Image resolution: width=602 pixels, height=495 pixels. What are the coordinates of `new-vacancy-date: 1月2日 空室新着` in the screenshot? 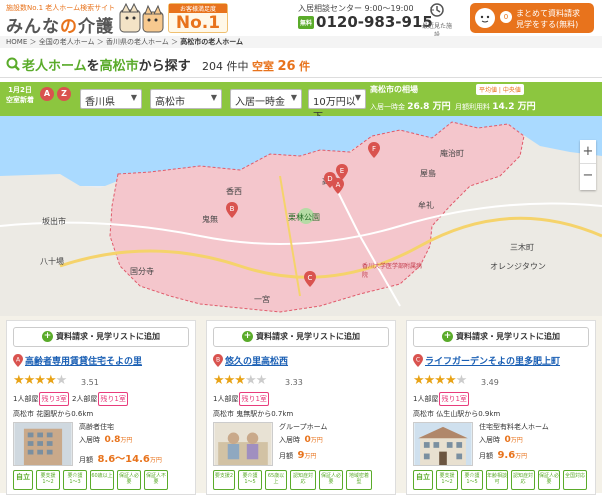 It's located at (20, 95).